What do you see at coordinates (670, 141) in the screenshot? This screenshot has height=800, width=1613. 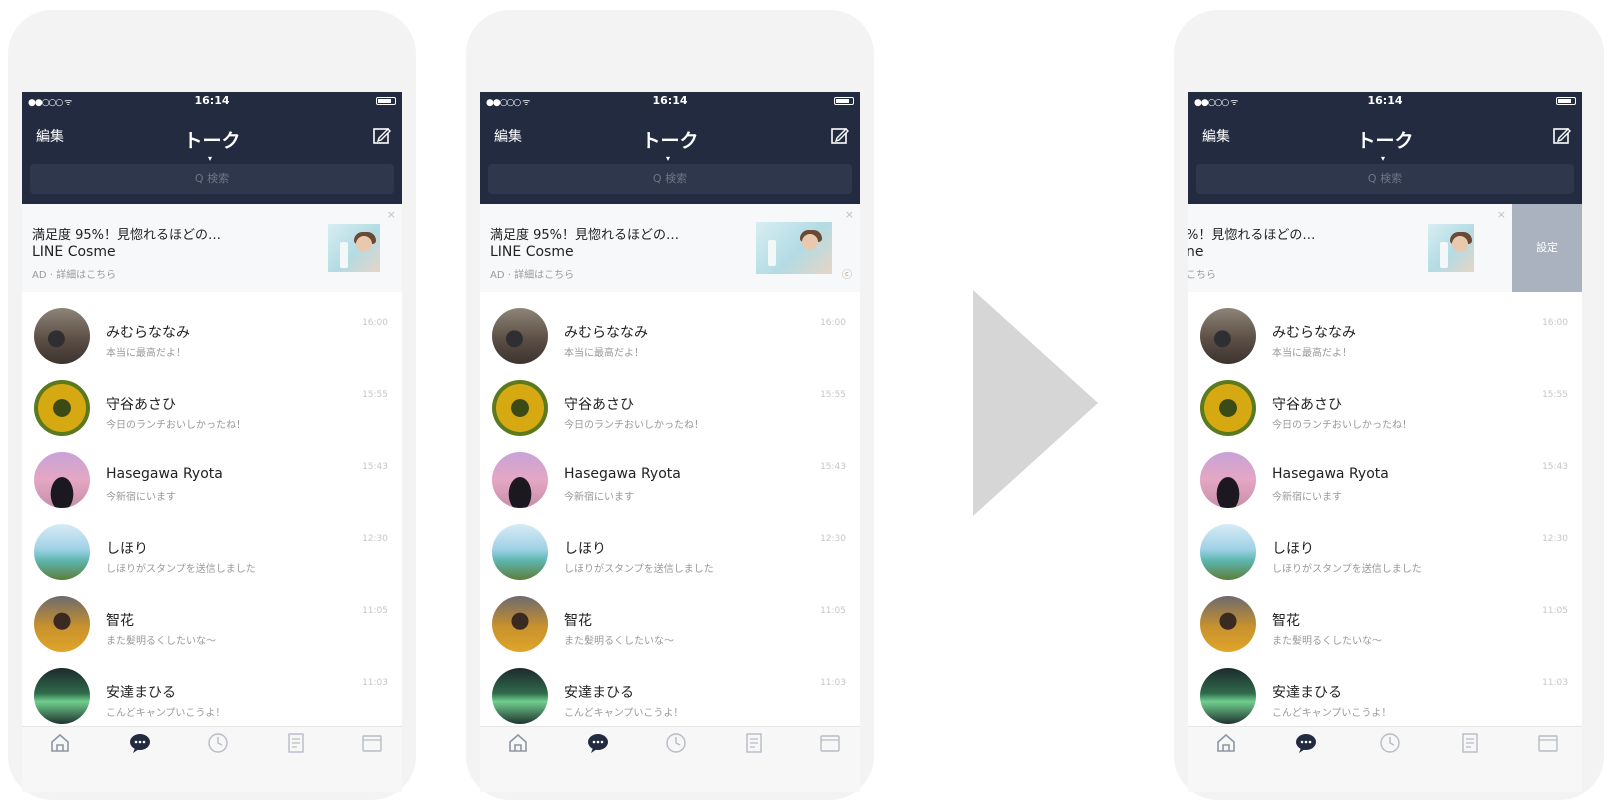 I see `page-title: トーク` at bounding box center [670, 141].